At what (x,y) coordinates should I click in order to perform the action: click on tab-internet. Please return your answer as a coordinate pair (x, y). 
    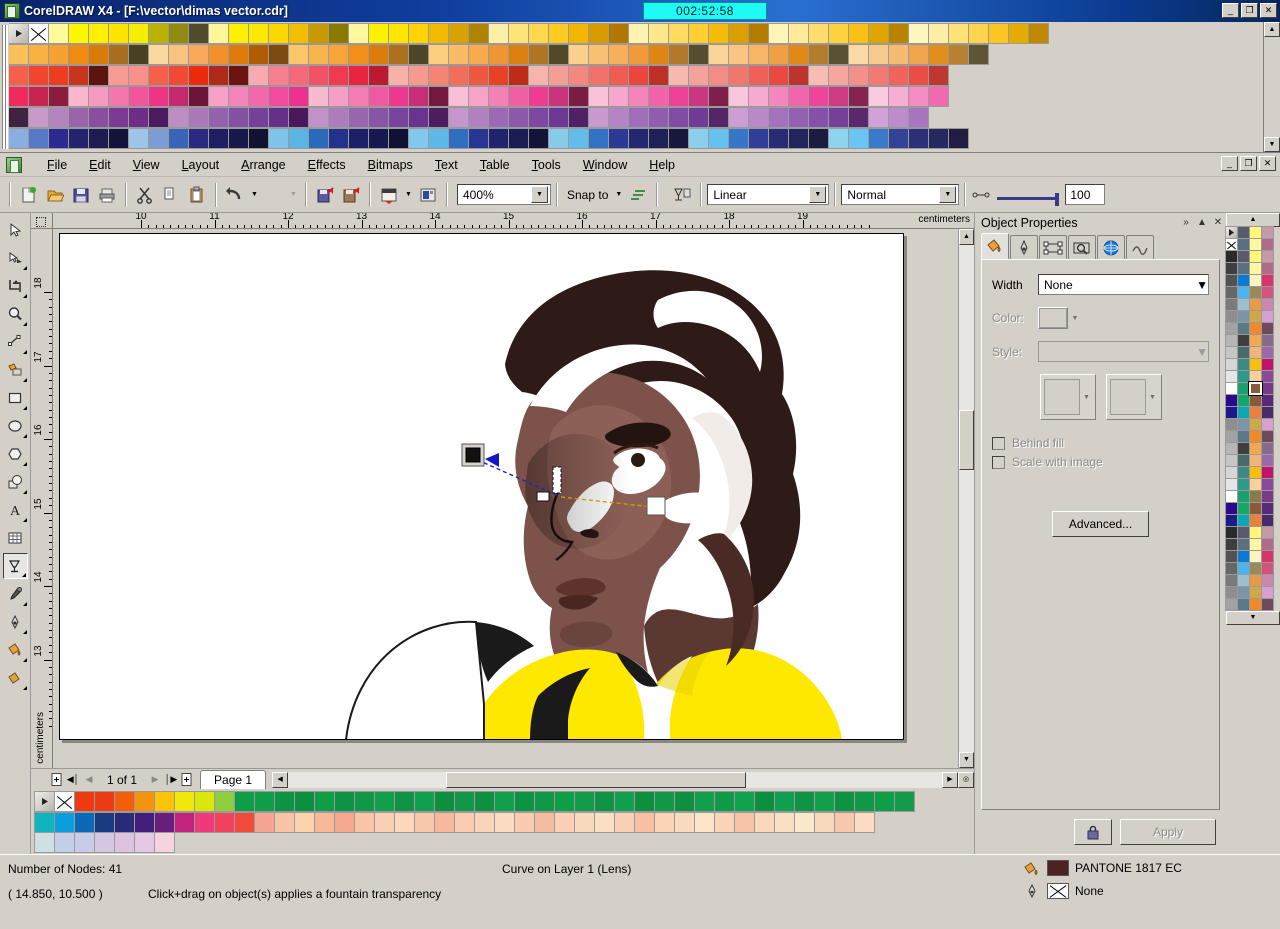
    Looking at the image, I should click on (1111, 247).